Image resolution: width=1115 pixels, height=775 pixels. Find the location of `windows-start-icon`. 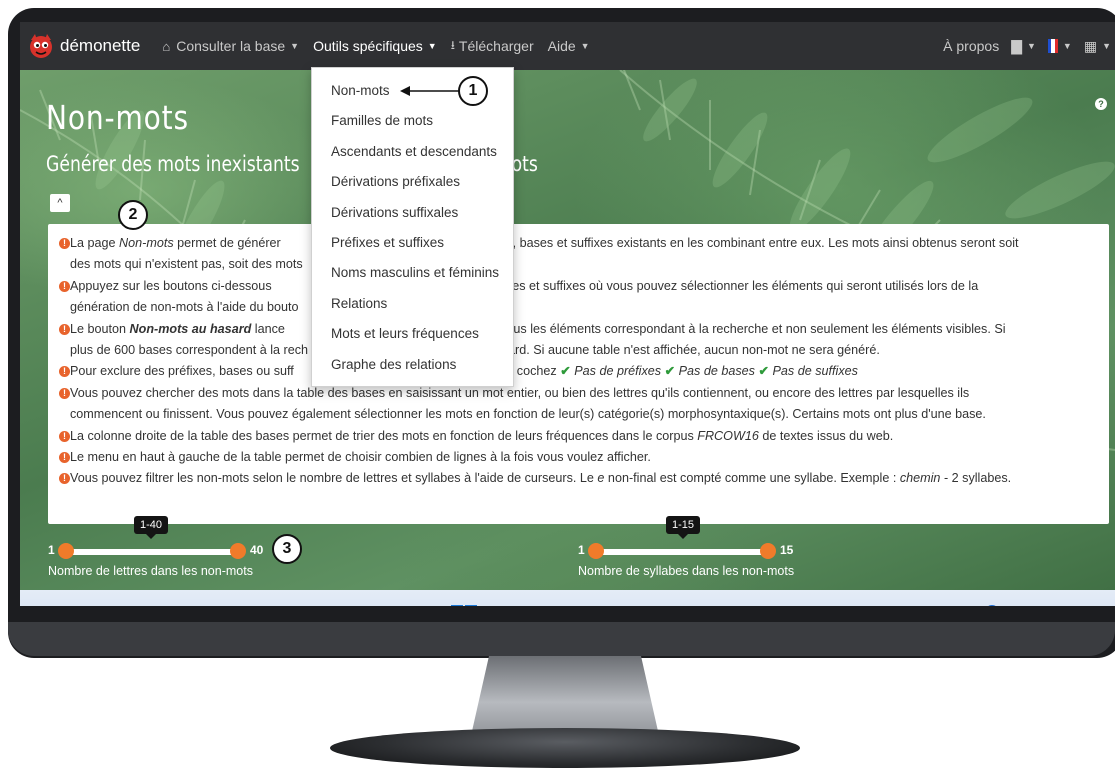

windows-start-icon is located at coordinates (464, 605).